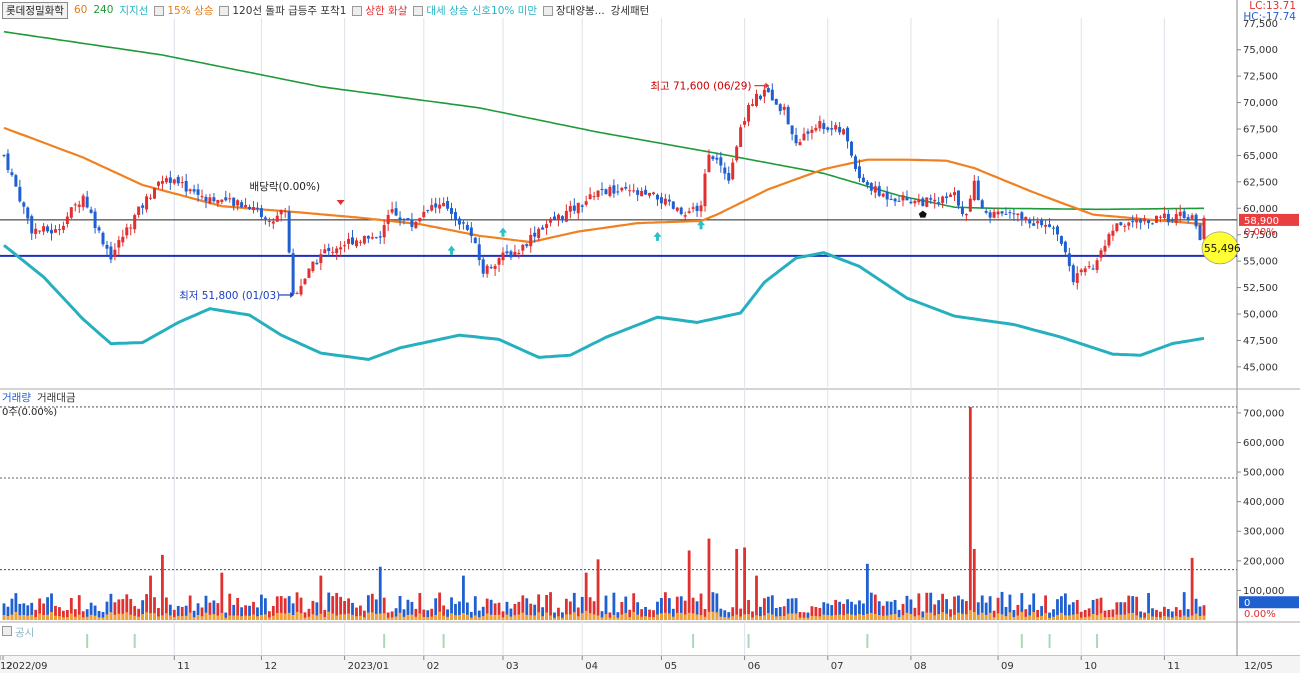 This screenshot has height=673, width=1300. I want to click on legend-120-breakout: 120선 돌파 급등주 포착1, so click(282, 10).